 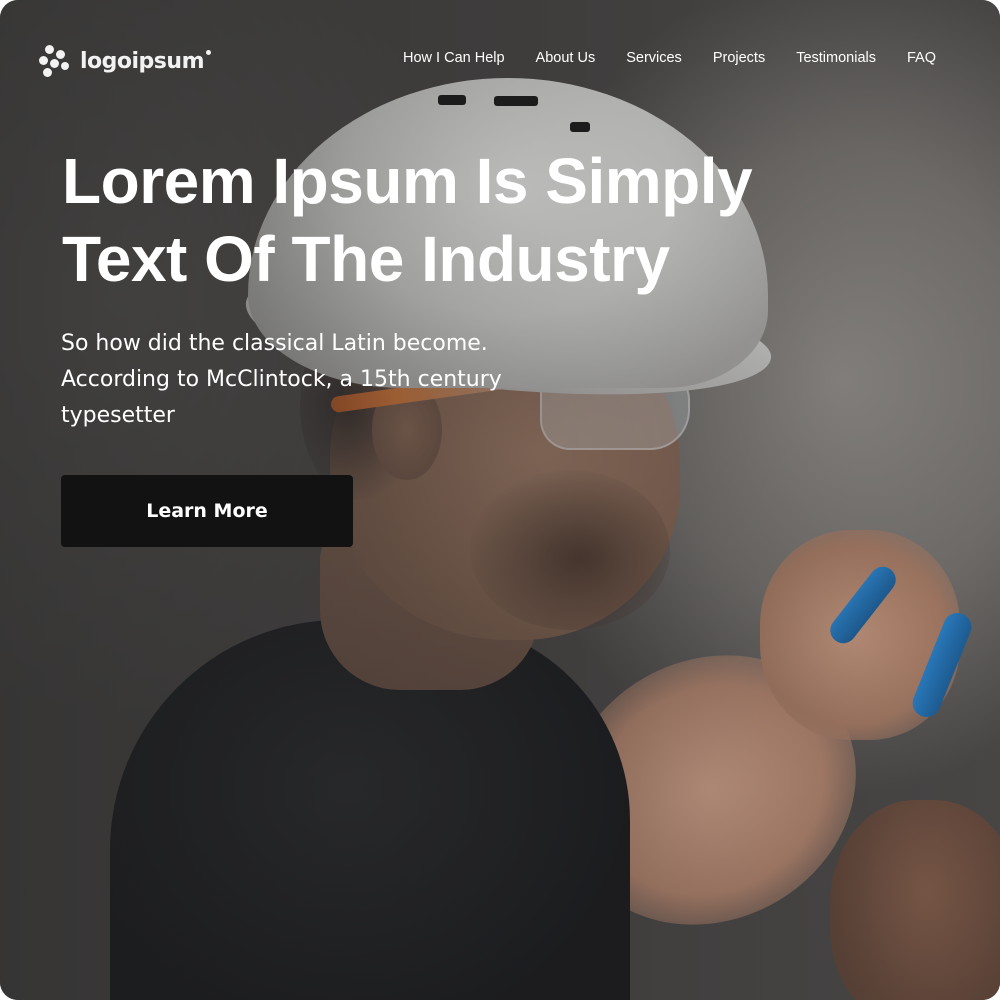 What do you see at coordinates (208, 52) in the screenshot?
I see `logo-registered-dot` at bounding box center [208, 52].